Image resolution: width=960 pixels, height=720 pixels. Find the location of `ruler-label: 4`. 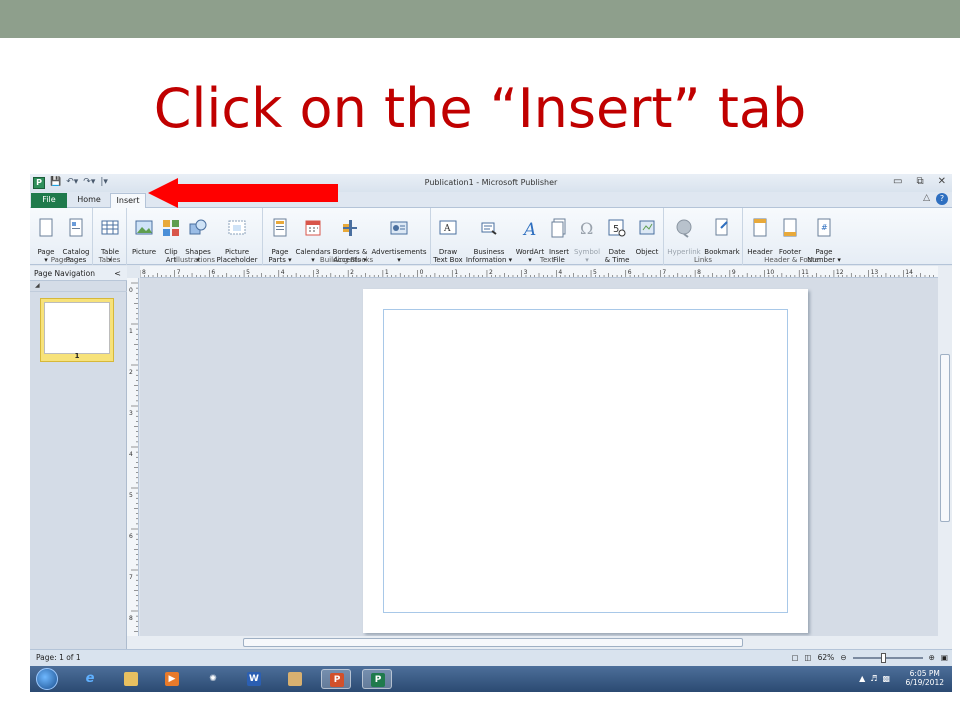

ruler-label: 4 is located at coordinates (560, 272).